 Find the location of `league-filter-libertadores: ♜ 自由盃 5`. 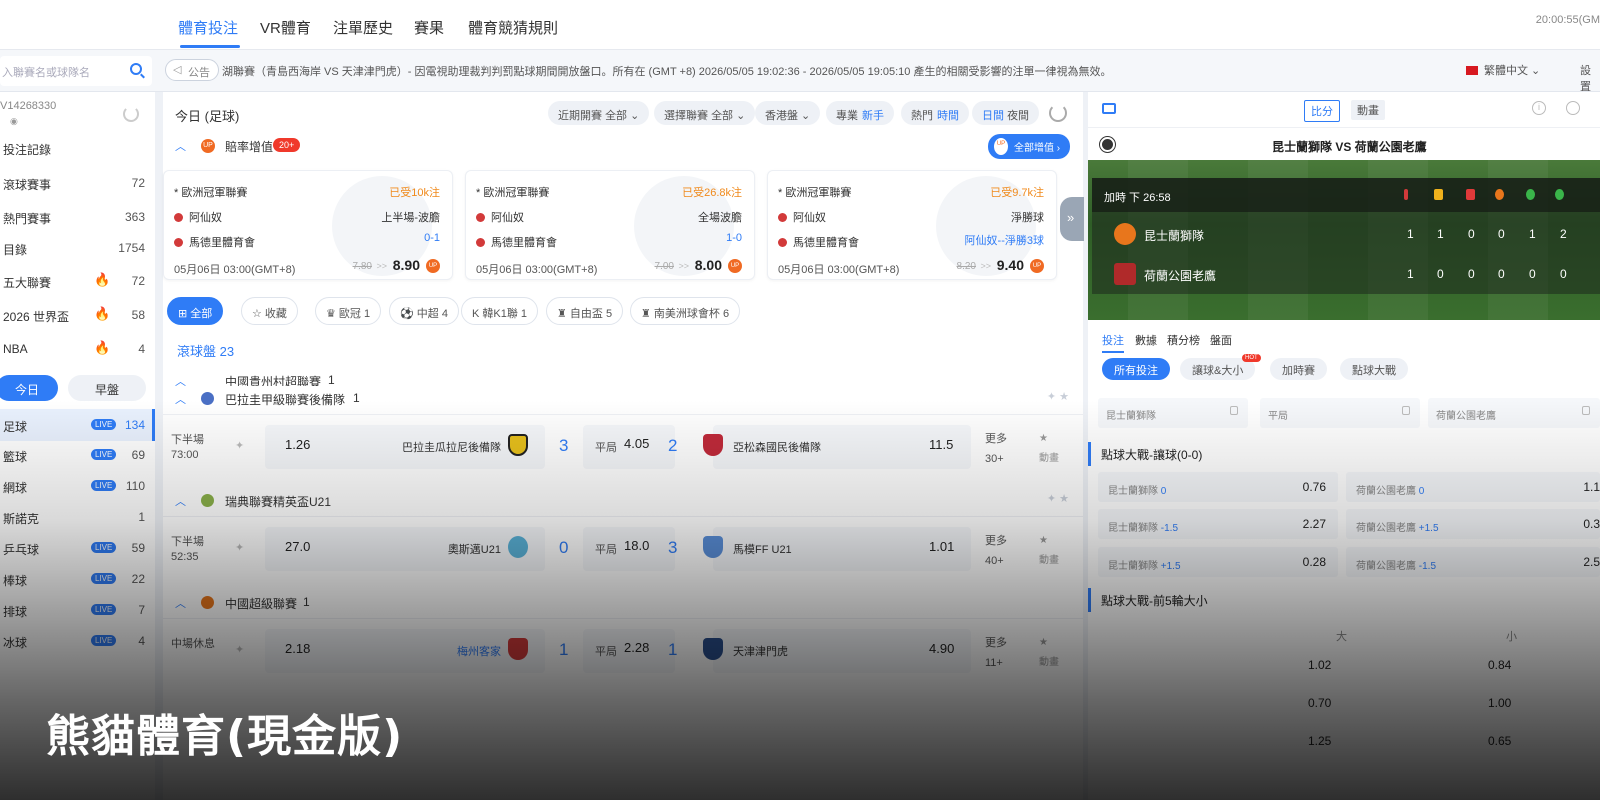

league-filter-libertadores: ♜ 自由盃 5 is located at coordinates (585, 311).